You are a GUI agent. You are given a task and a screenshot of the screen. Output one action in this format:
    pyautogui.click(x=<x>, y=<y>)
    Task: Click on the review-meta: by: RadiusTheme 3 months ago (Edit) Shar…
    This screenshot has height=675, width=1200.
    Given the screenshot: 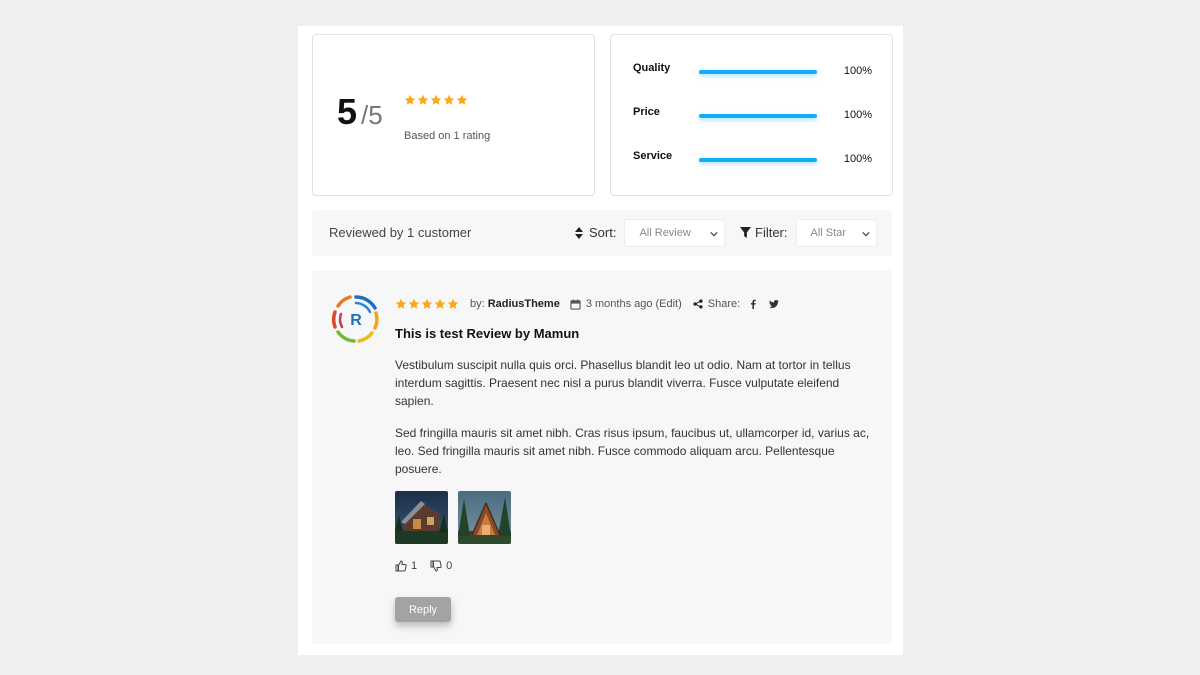 What is the action you would take?
    pyautogui.click(x=592, y=304)
    